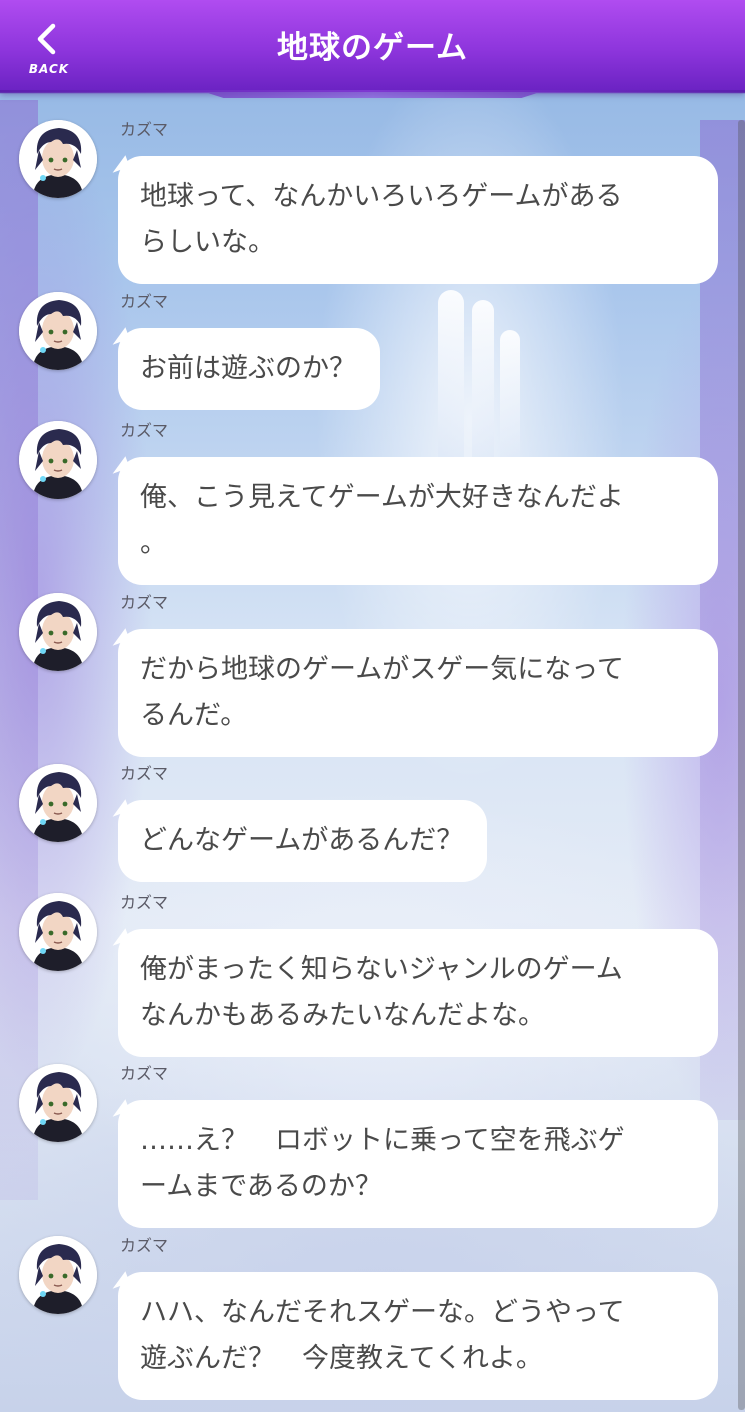 The width and height of the screenshot is (745, 1412). I want to click on message-line: お前は遊ぶのか？, so click(248, 368).